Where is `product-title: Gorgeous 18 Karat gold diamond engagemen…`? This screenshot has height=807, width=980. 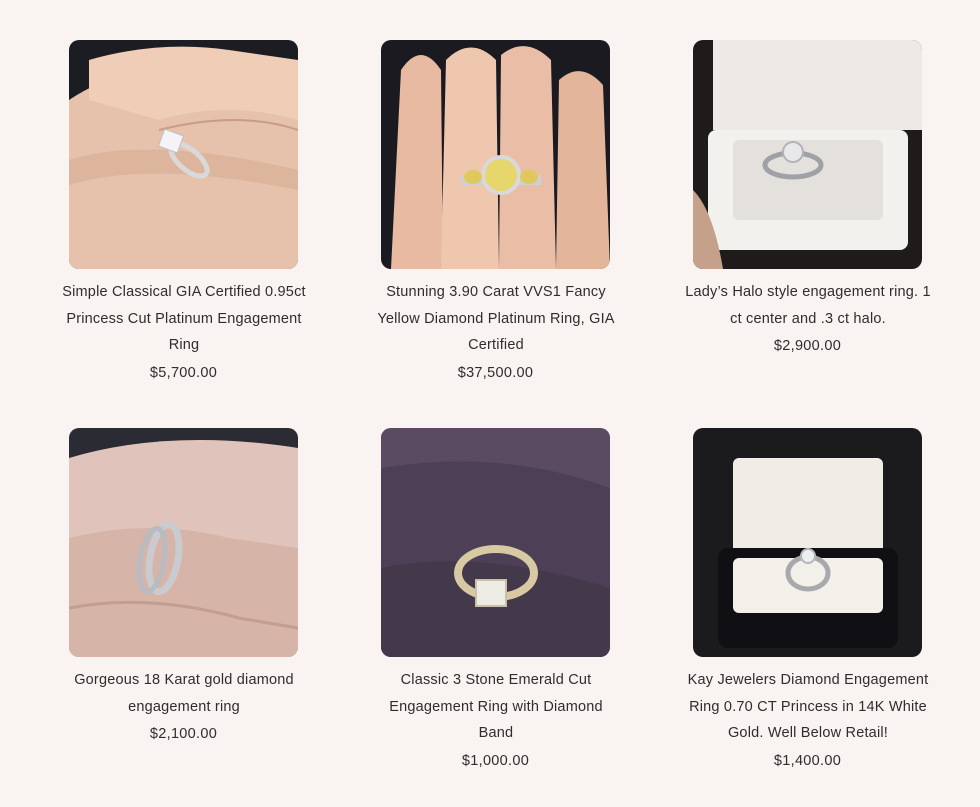
product-title: Gorgeous 18 Karat gold diamond engagemen… is located at coordinates (184, 693).